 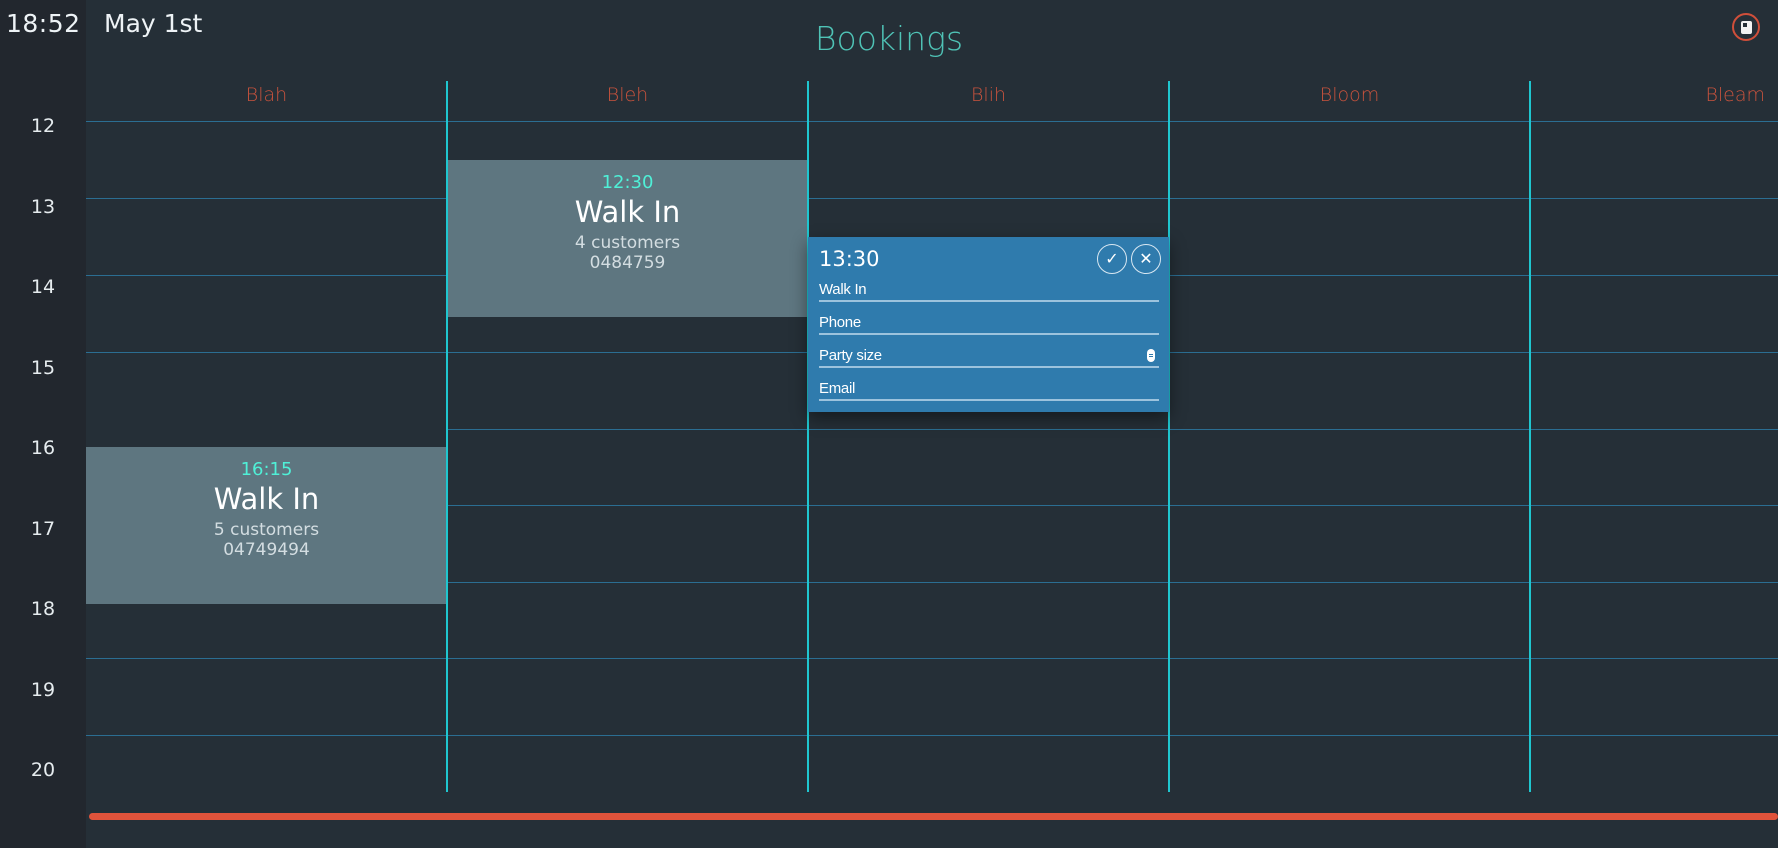 I want to click on booking-phone: 04749494, so click(x=266, y=550).